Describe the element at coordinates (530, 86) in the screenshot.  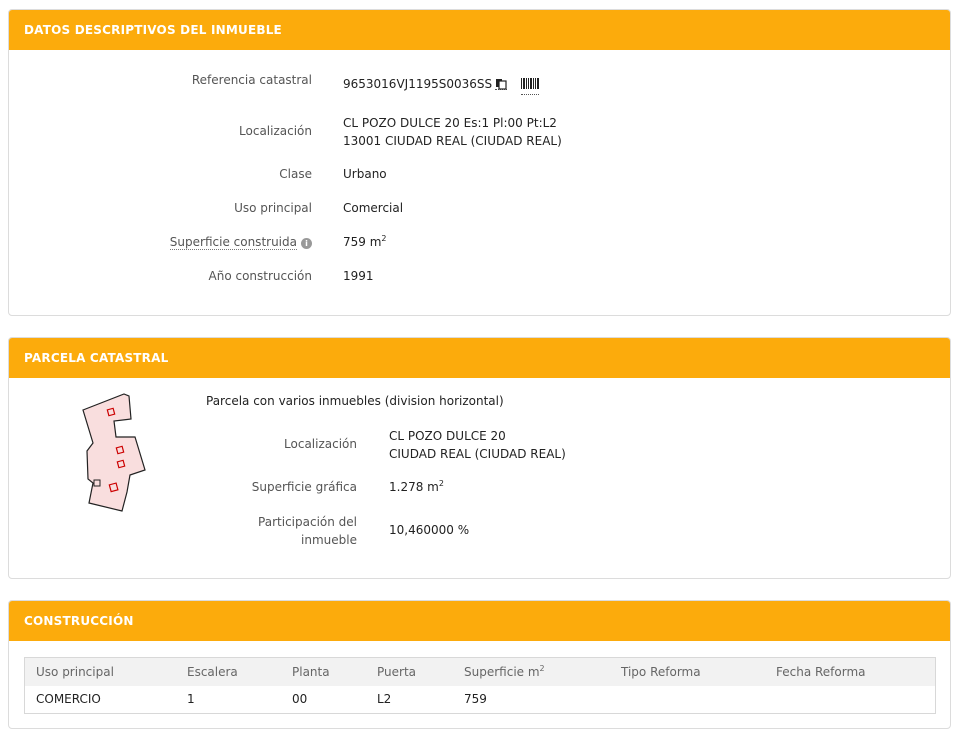
I see `barcode-icon` at that location.